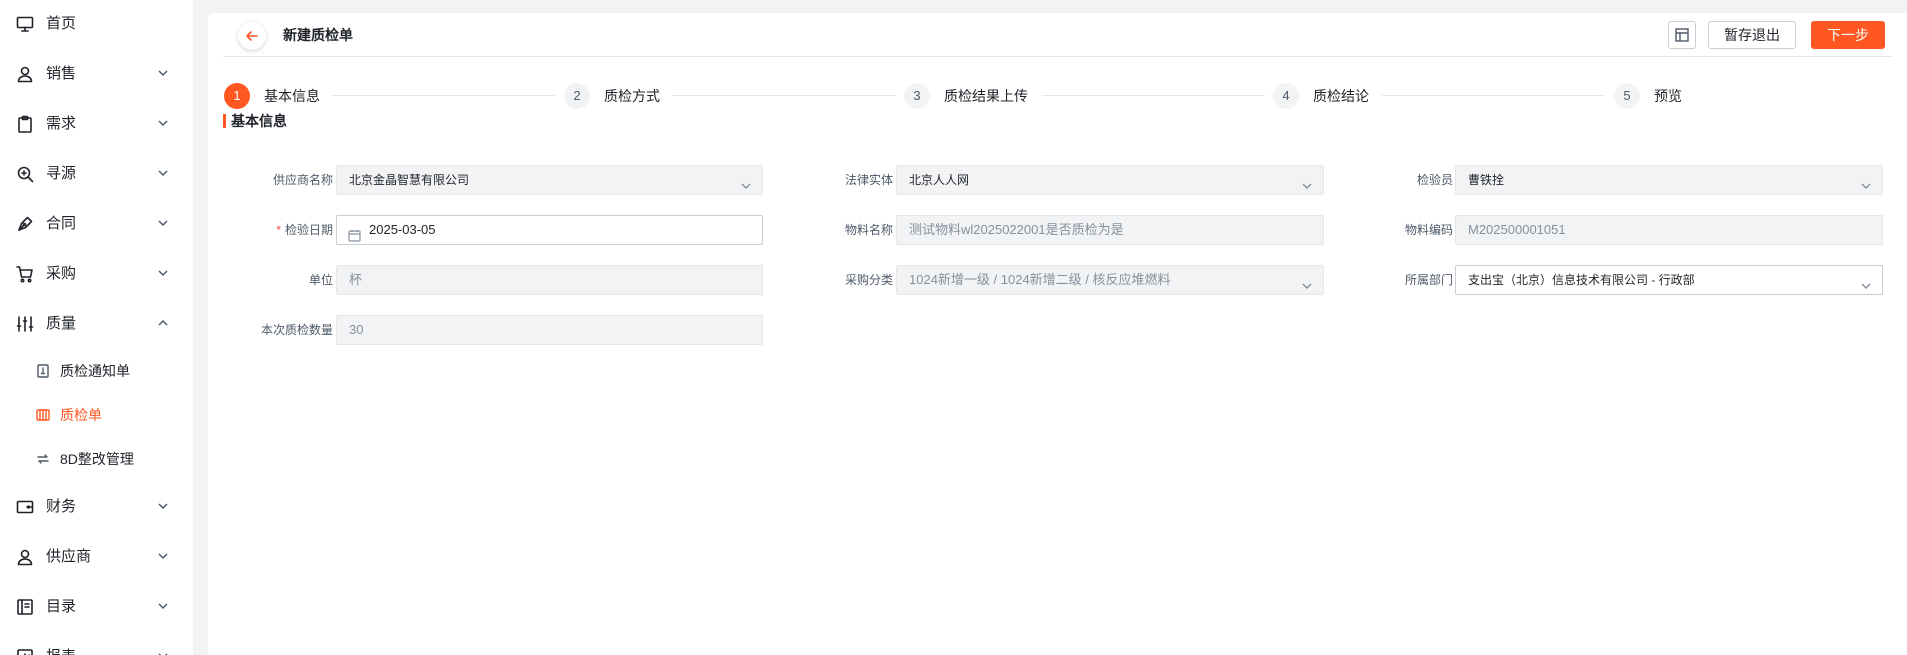  I want to click on sidebar-item-home: 首页, so click(96, 23).